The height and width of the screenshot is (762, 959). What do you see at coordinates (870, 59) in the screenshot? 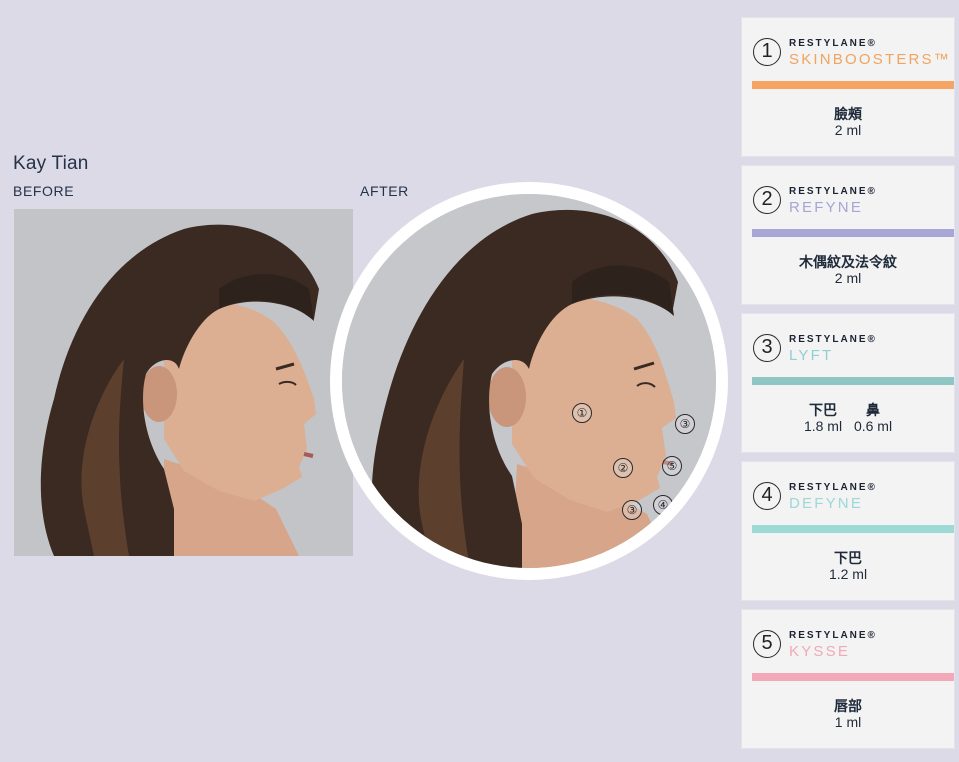
I see `product-name: SKINBOOSTERS™` at bounding box center [870, 59].